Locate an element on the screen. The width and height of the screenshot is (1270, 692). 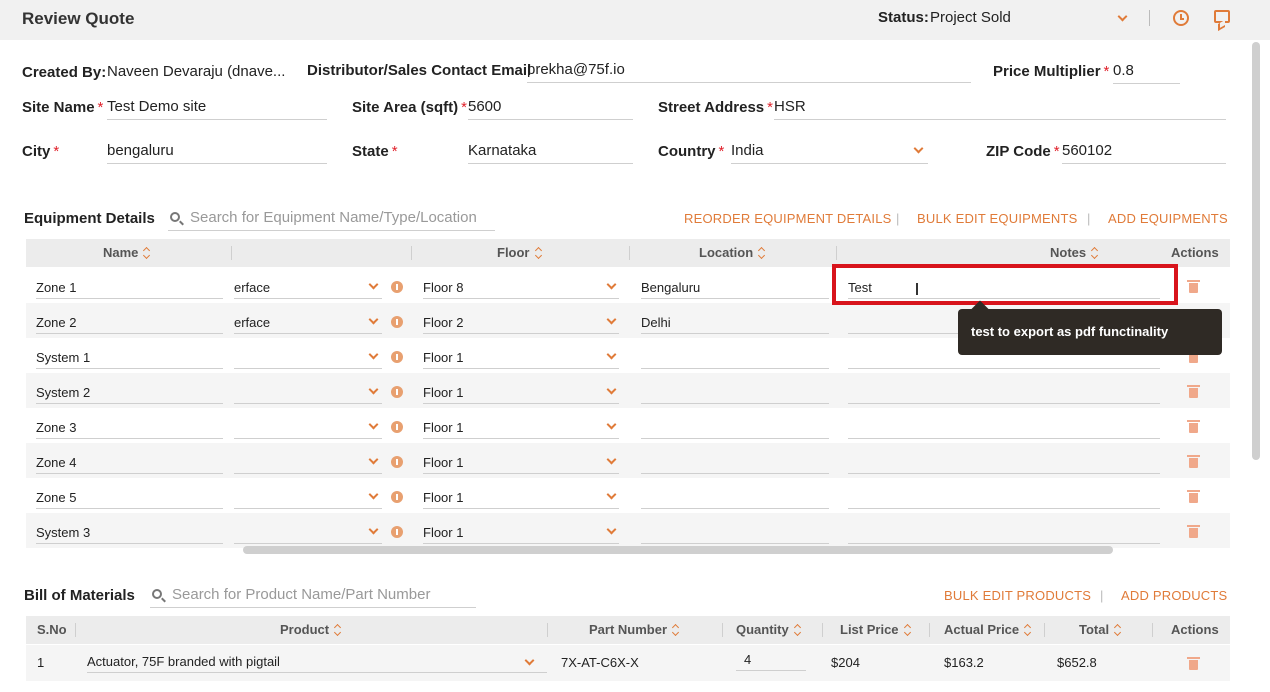
col-part-number: Part Number is located at coordinates (634, 629).